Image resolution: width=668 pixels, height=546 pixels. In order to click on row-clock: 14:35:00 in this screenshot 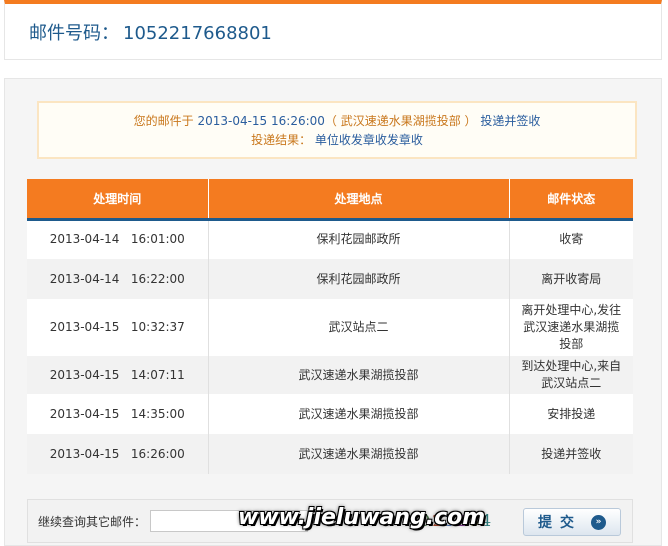, I will do `click(157, 413)`.